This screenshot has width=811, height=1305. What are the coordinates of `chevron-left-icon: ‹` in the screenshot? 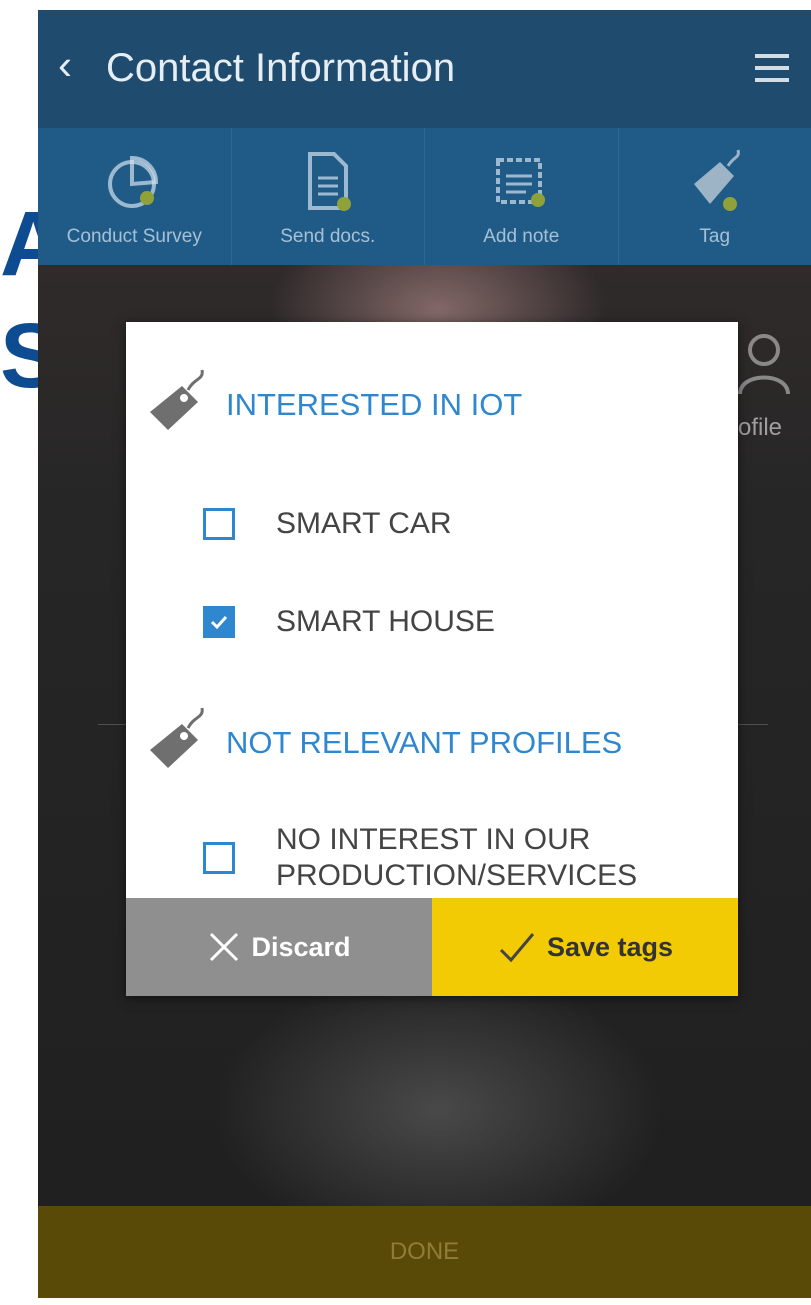 It's located at (65, 65).